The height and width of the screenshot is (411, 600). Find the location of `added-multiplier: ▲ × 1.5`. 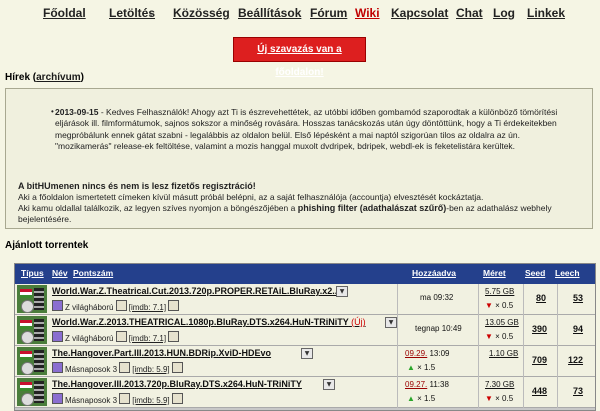

added-multiplier: ▲ × 1.5 is located at coordinates (421, 398).